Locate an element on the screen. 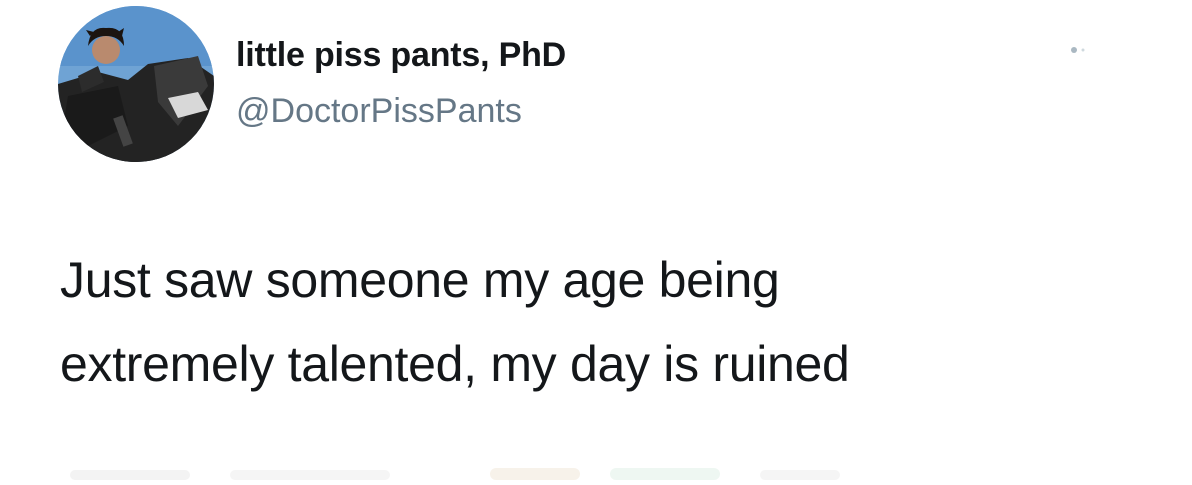 This screenshot has height=485, width=1192. display-name: little piss pants, PhD is located at coordinates (401, 55).